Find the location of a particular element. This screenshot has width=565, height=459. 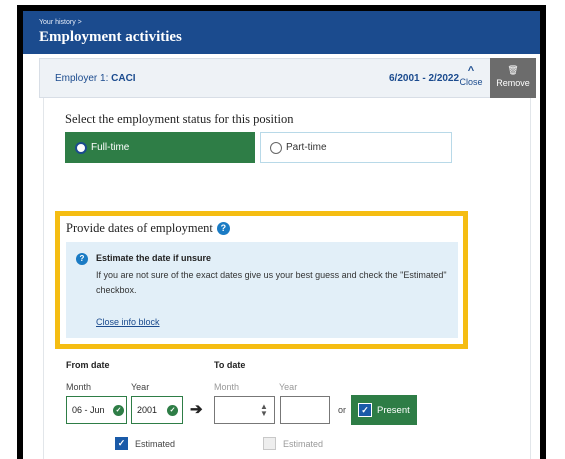

to-month-label: Month is located at coordinates (227, 387).